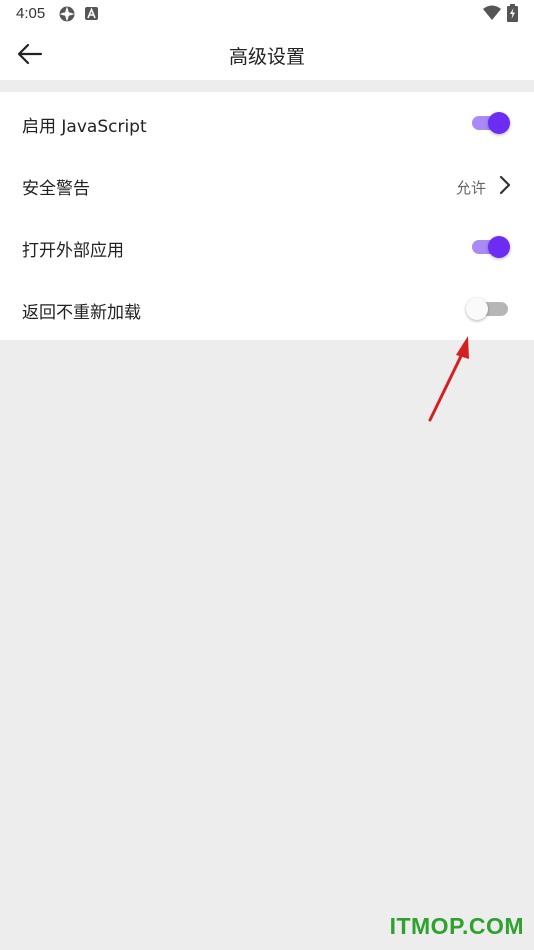 The height and width of the screenshot is (950, 534). I want to click on watermark: ITMOP.COM, so click(456, 926).